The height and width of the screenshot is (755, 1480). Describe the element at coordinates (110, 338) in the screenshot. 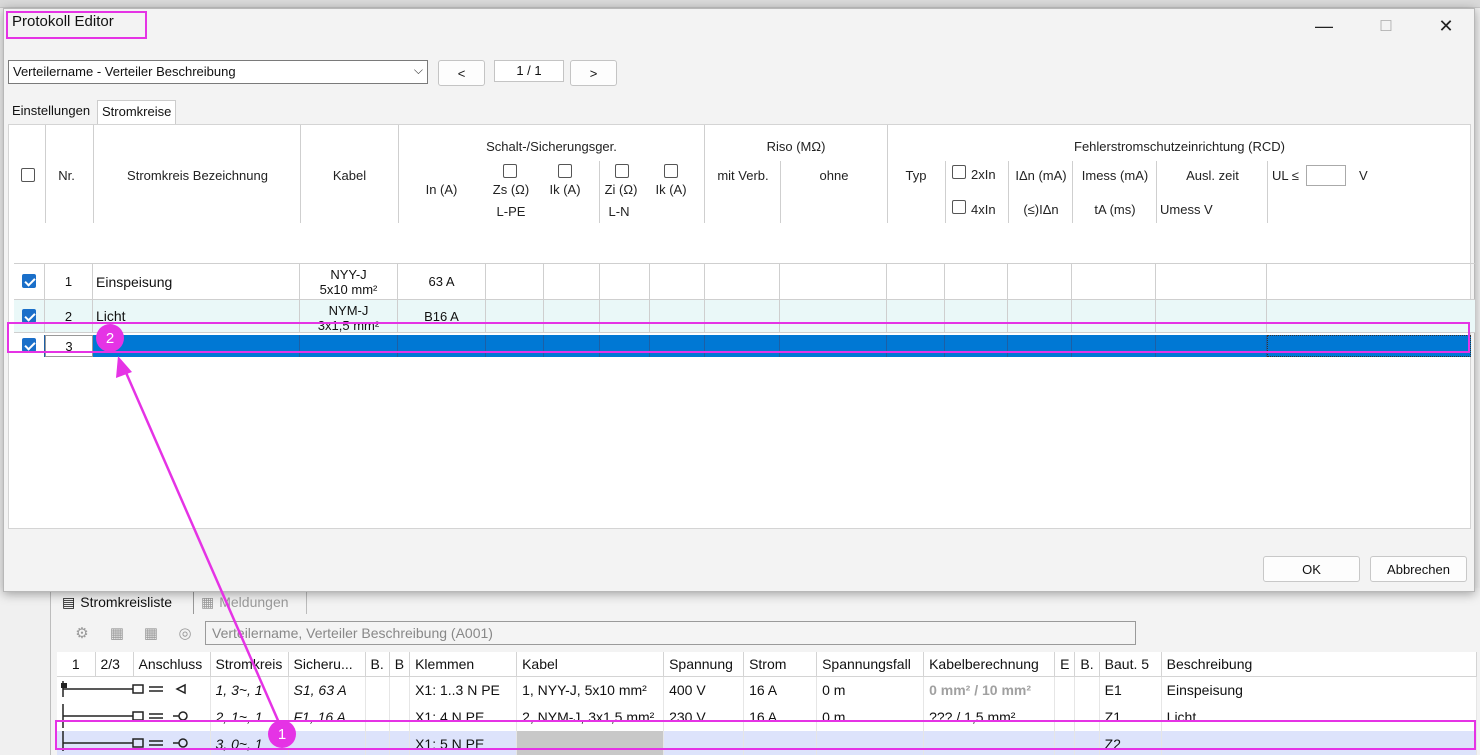

I see `annotation-badge-2: 2` at that location.